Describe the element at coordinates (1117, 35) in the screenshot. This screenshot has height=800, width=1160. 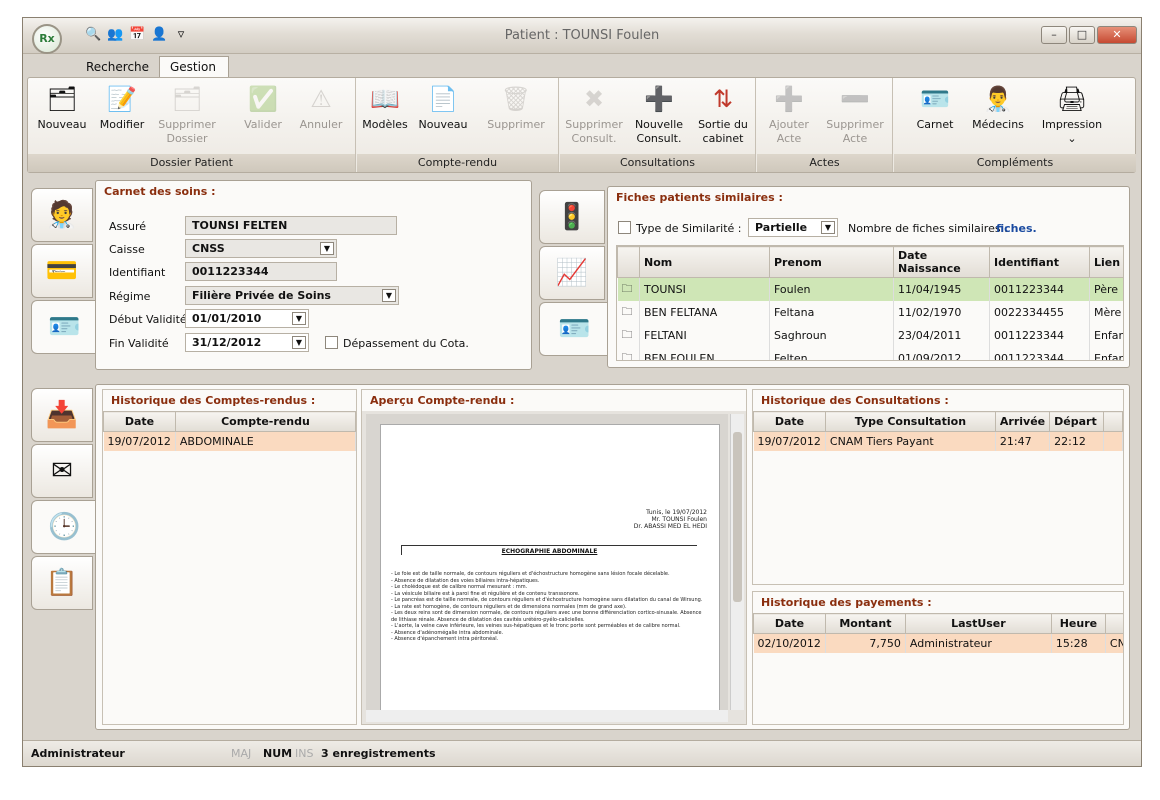
I see `close-button: ✕` at that location.